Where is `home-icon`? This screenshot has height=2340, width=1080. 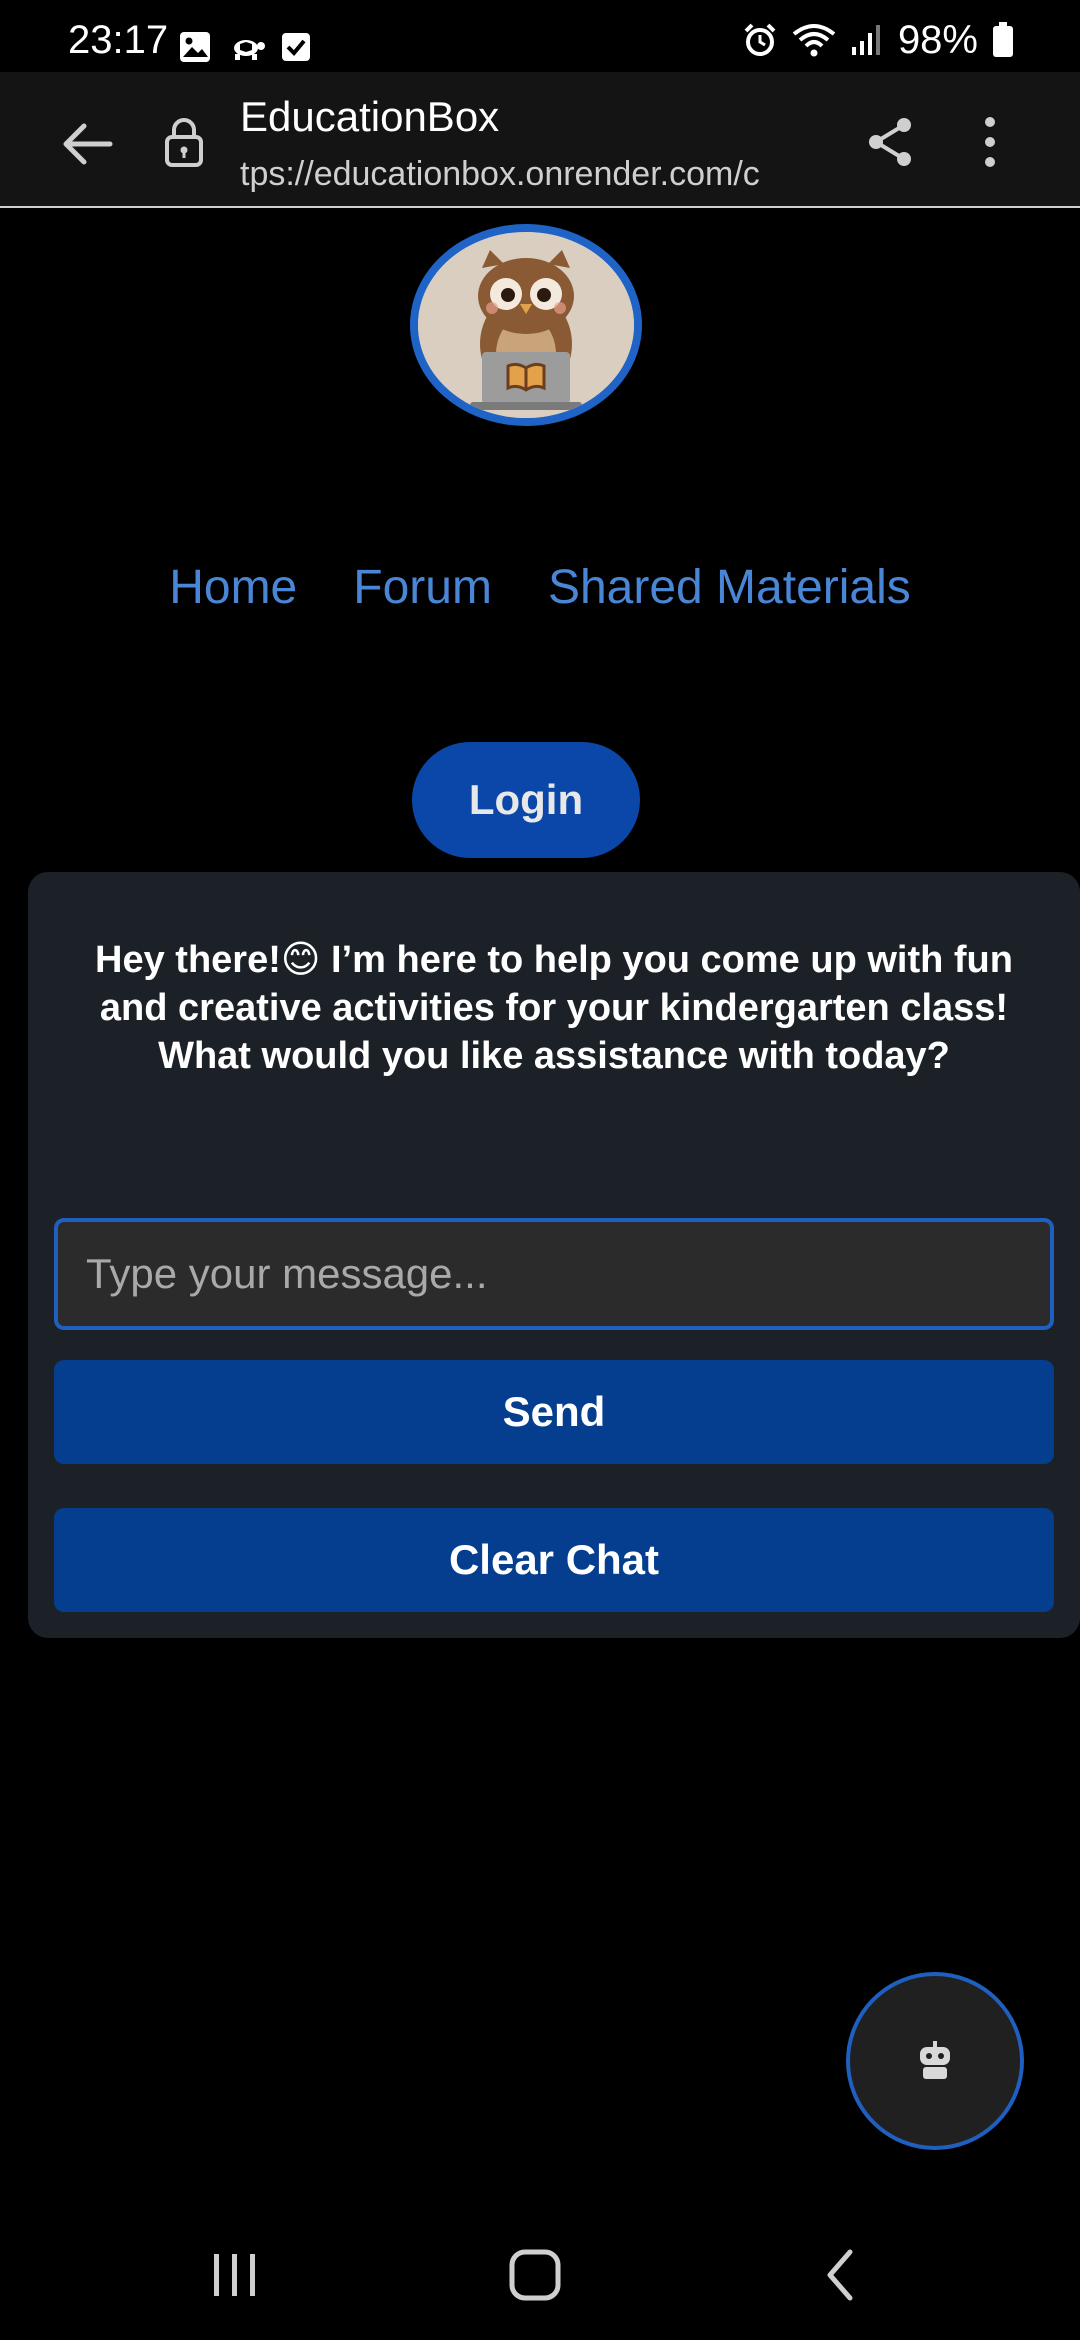 home-icon is located at coordinates (535, 2275).